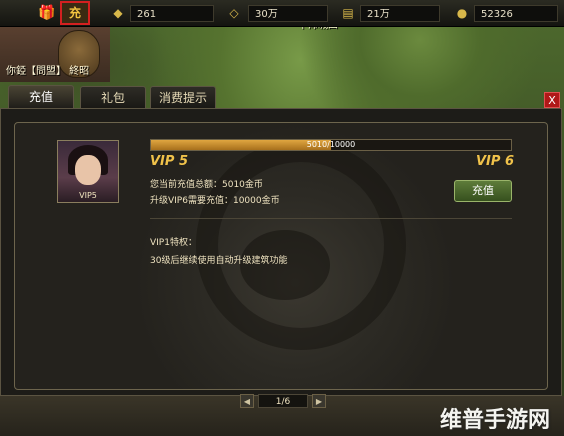  What do you see at coordinates (47, 13) in the screenshot?
I see `gift-icon: 🎁` at bounding box center [47, 13].